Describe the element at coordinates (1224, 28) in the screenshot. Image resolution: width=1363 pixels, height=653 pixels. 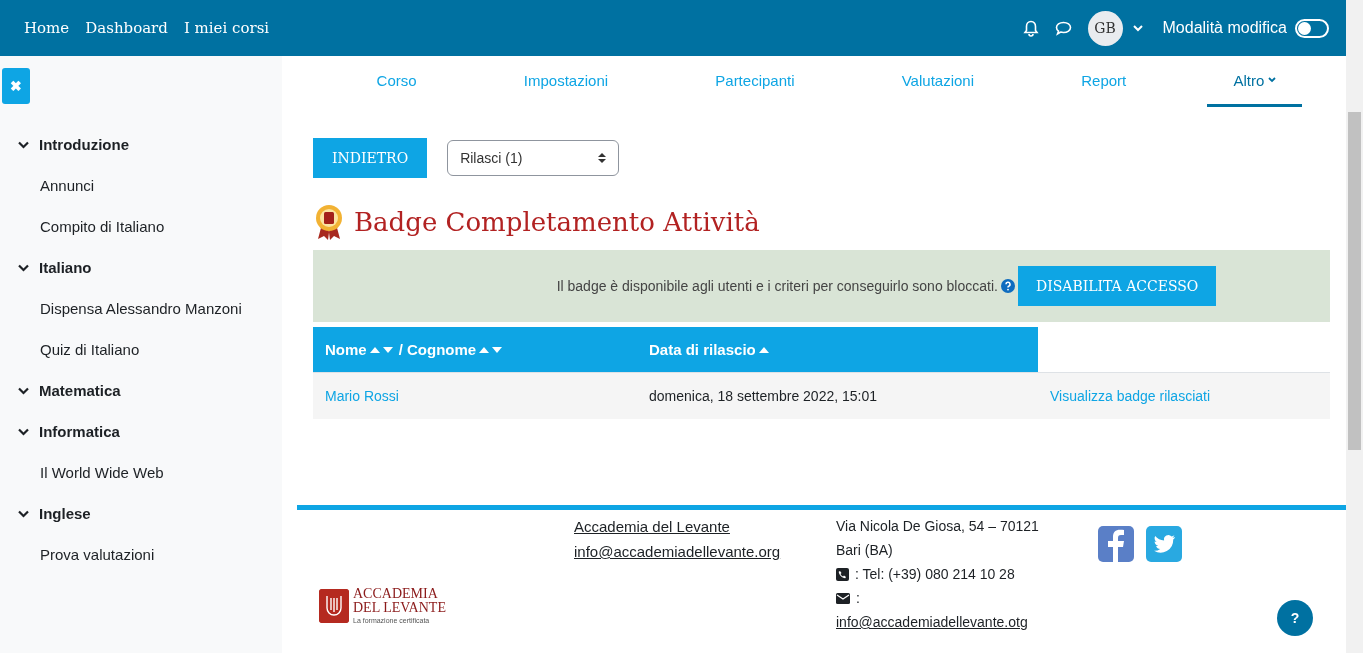
I see `edit-mode-label: Modalità modifica` at that location.